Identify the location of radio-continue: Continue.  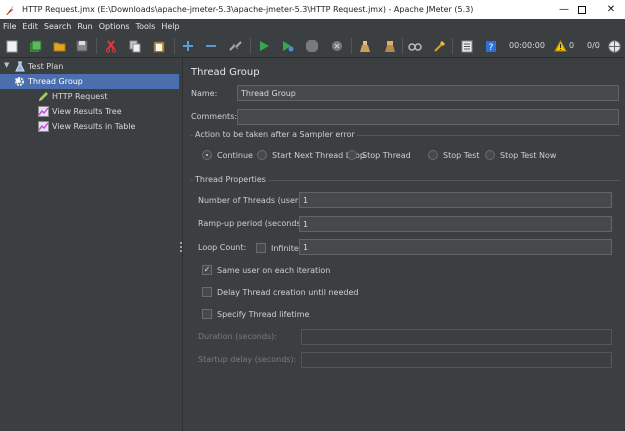
(227, 155).